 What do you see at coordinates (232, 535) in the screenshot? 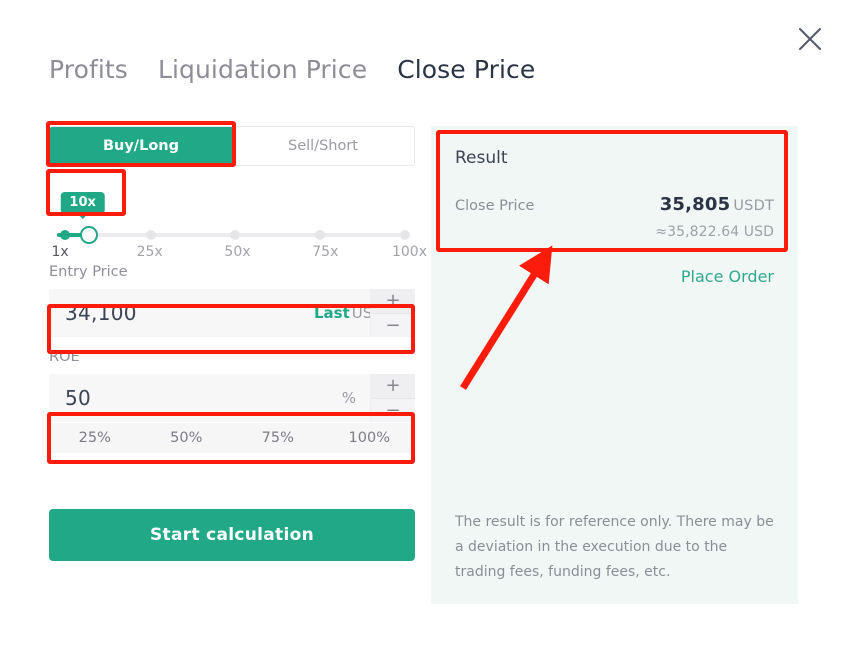
I see `start-calculation-button: Start calculation` at bounding box center [232, 535].